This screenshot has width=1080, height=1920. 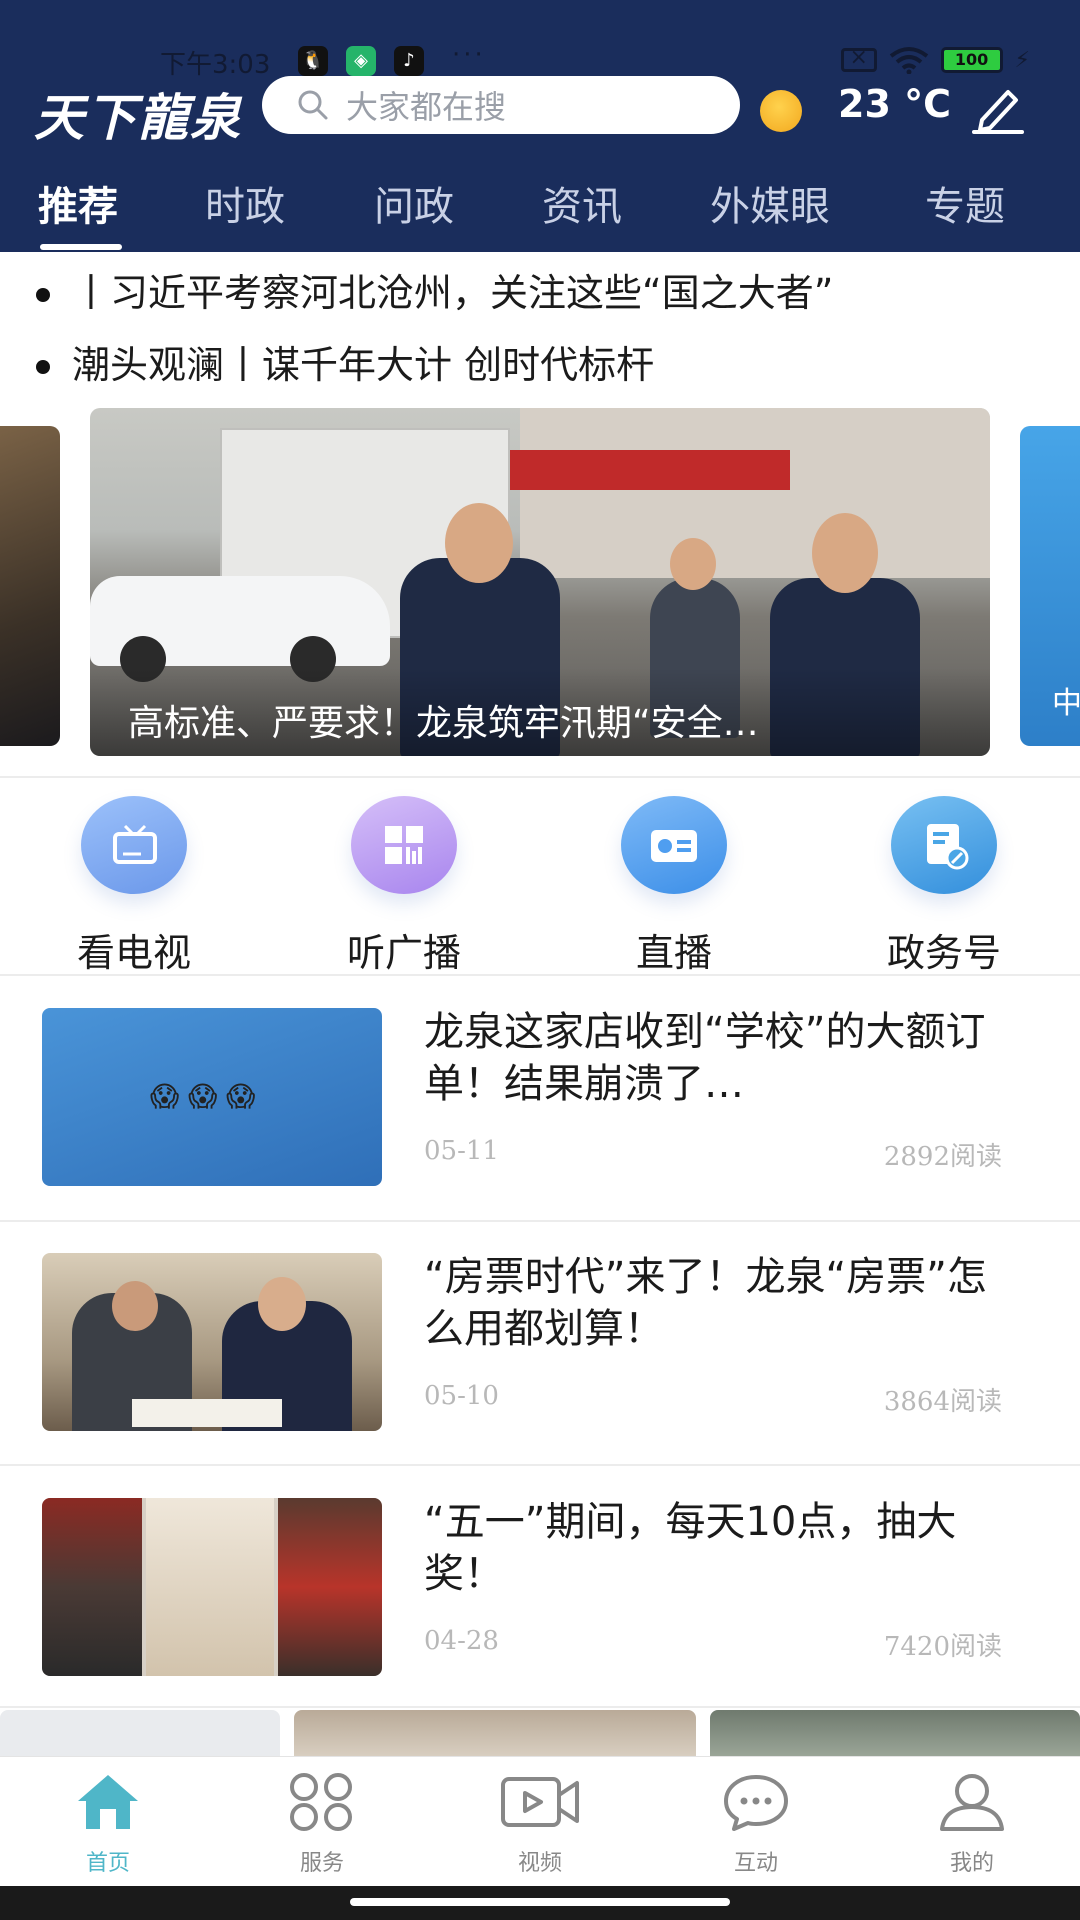 What do you see at coordinates (30, 586) in the screenshot?
I see `carousel-prev-slide` at bounding box center [30, 586].